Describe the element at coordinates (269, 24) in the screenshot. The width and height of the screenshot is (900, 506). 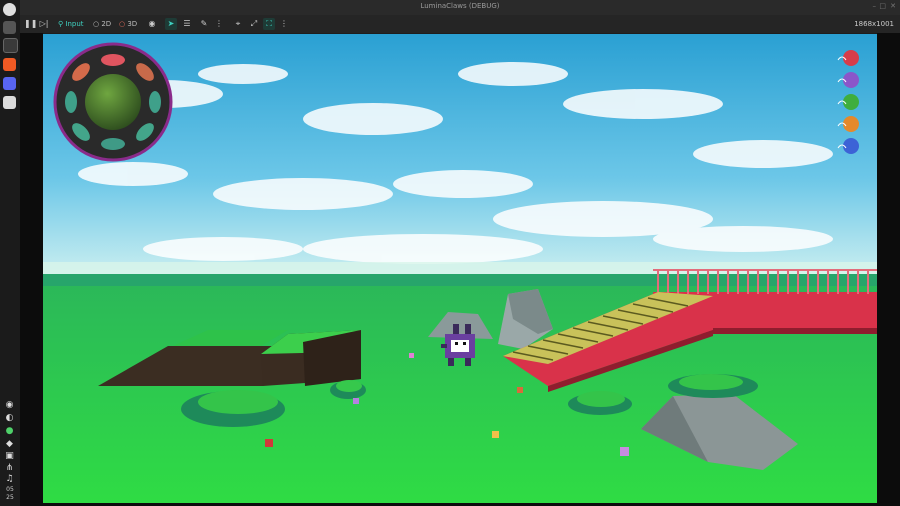
I see `fullscreen-icon: ⛶` at that location.